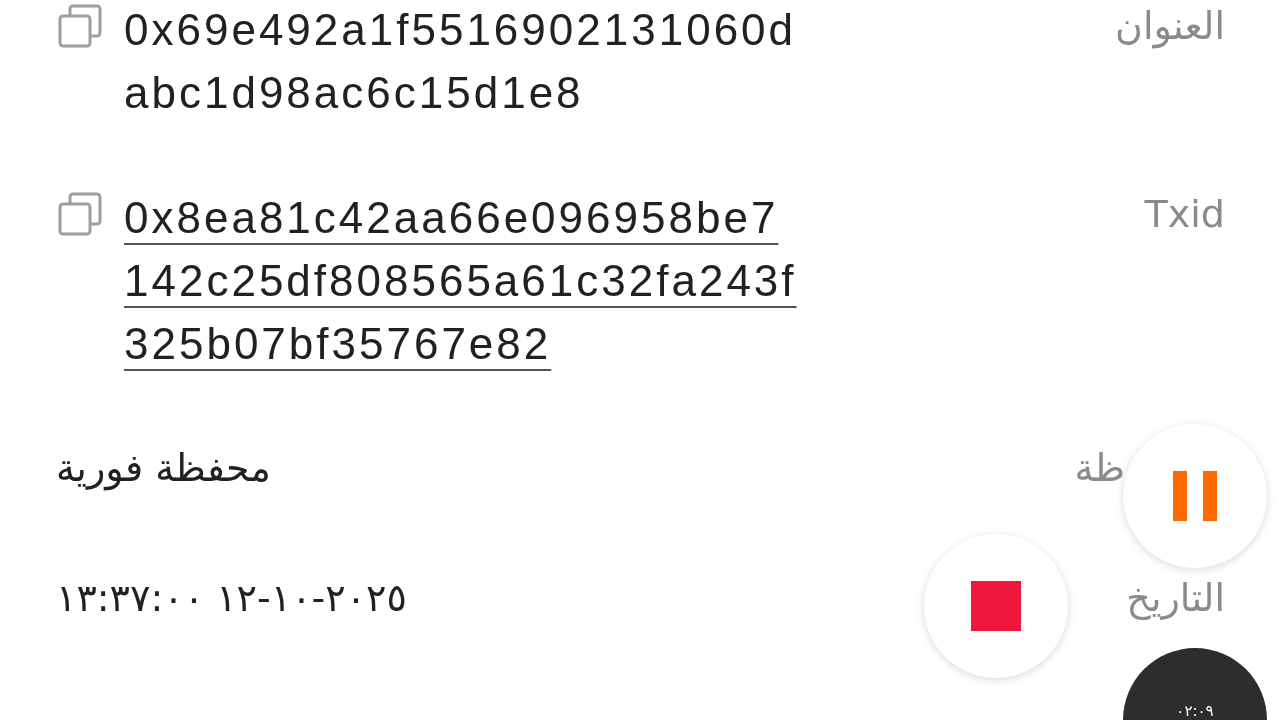  I want to click on timer-text: ٠٢:٠٩, so click(1195, 711).